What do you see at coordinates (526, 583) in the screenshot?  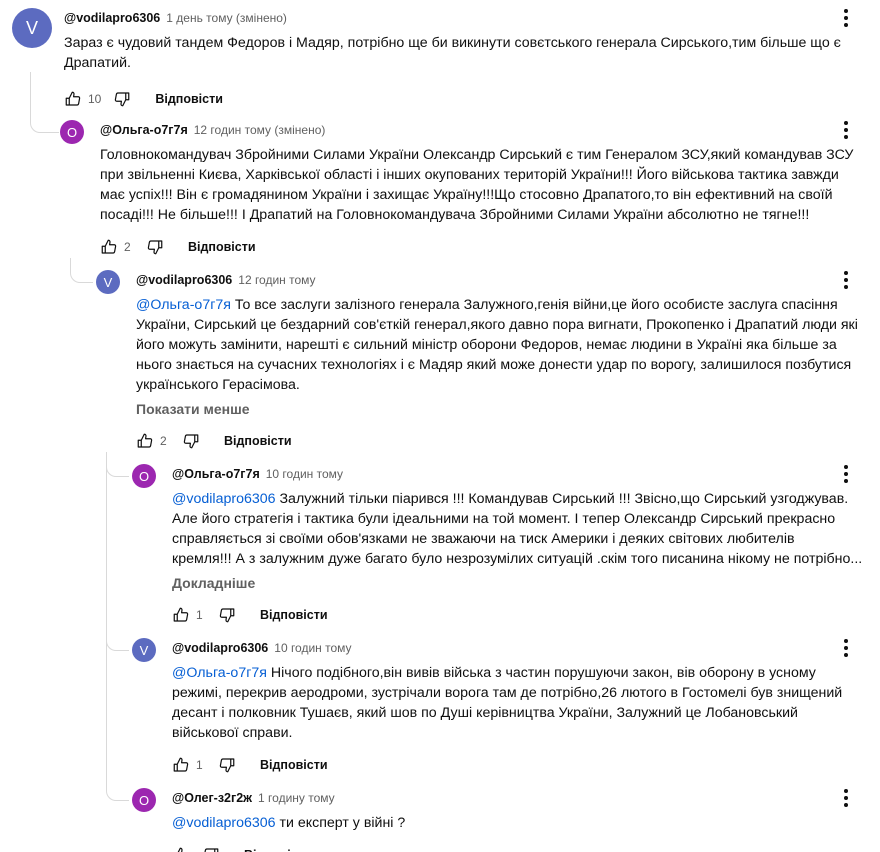 I see `read-more-button: Докладніше` at bounding box center [526, 583].